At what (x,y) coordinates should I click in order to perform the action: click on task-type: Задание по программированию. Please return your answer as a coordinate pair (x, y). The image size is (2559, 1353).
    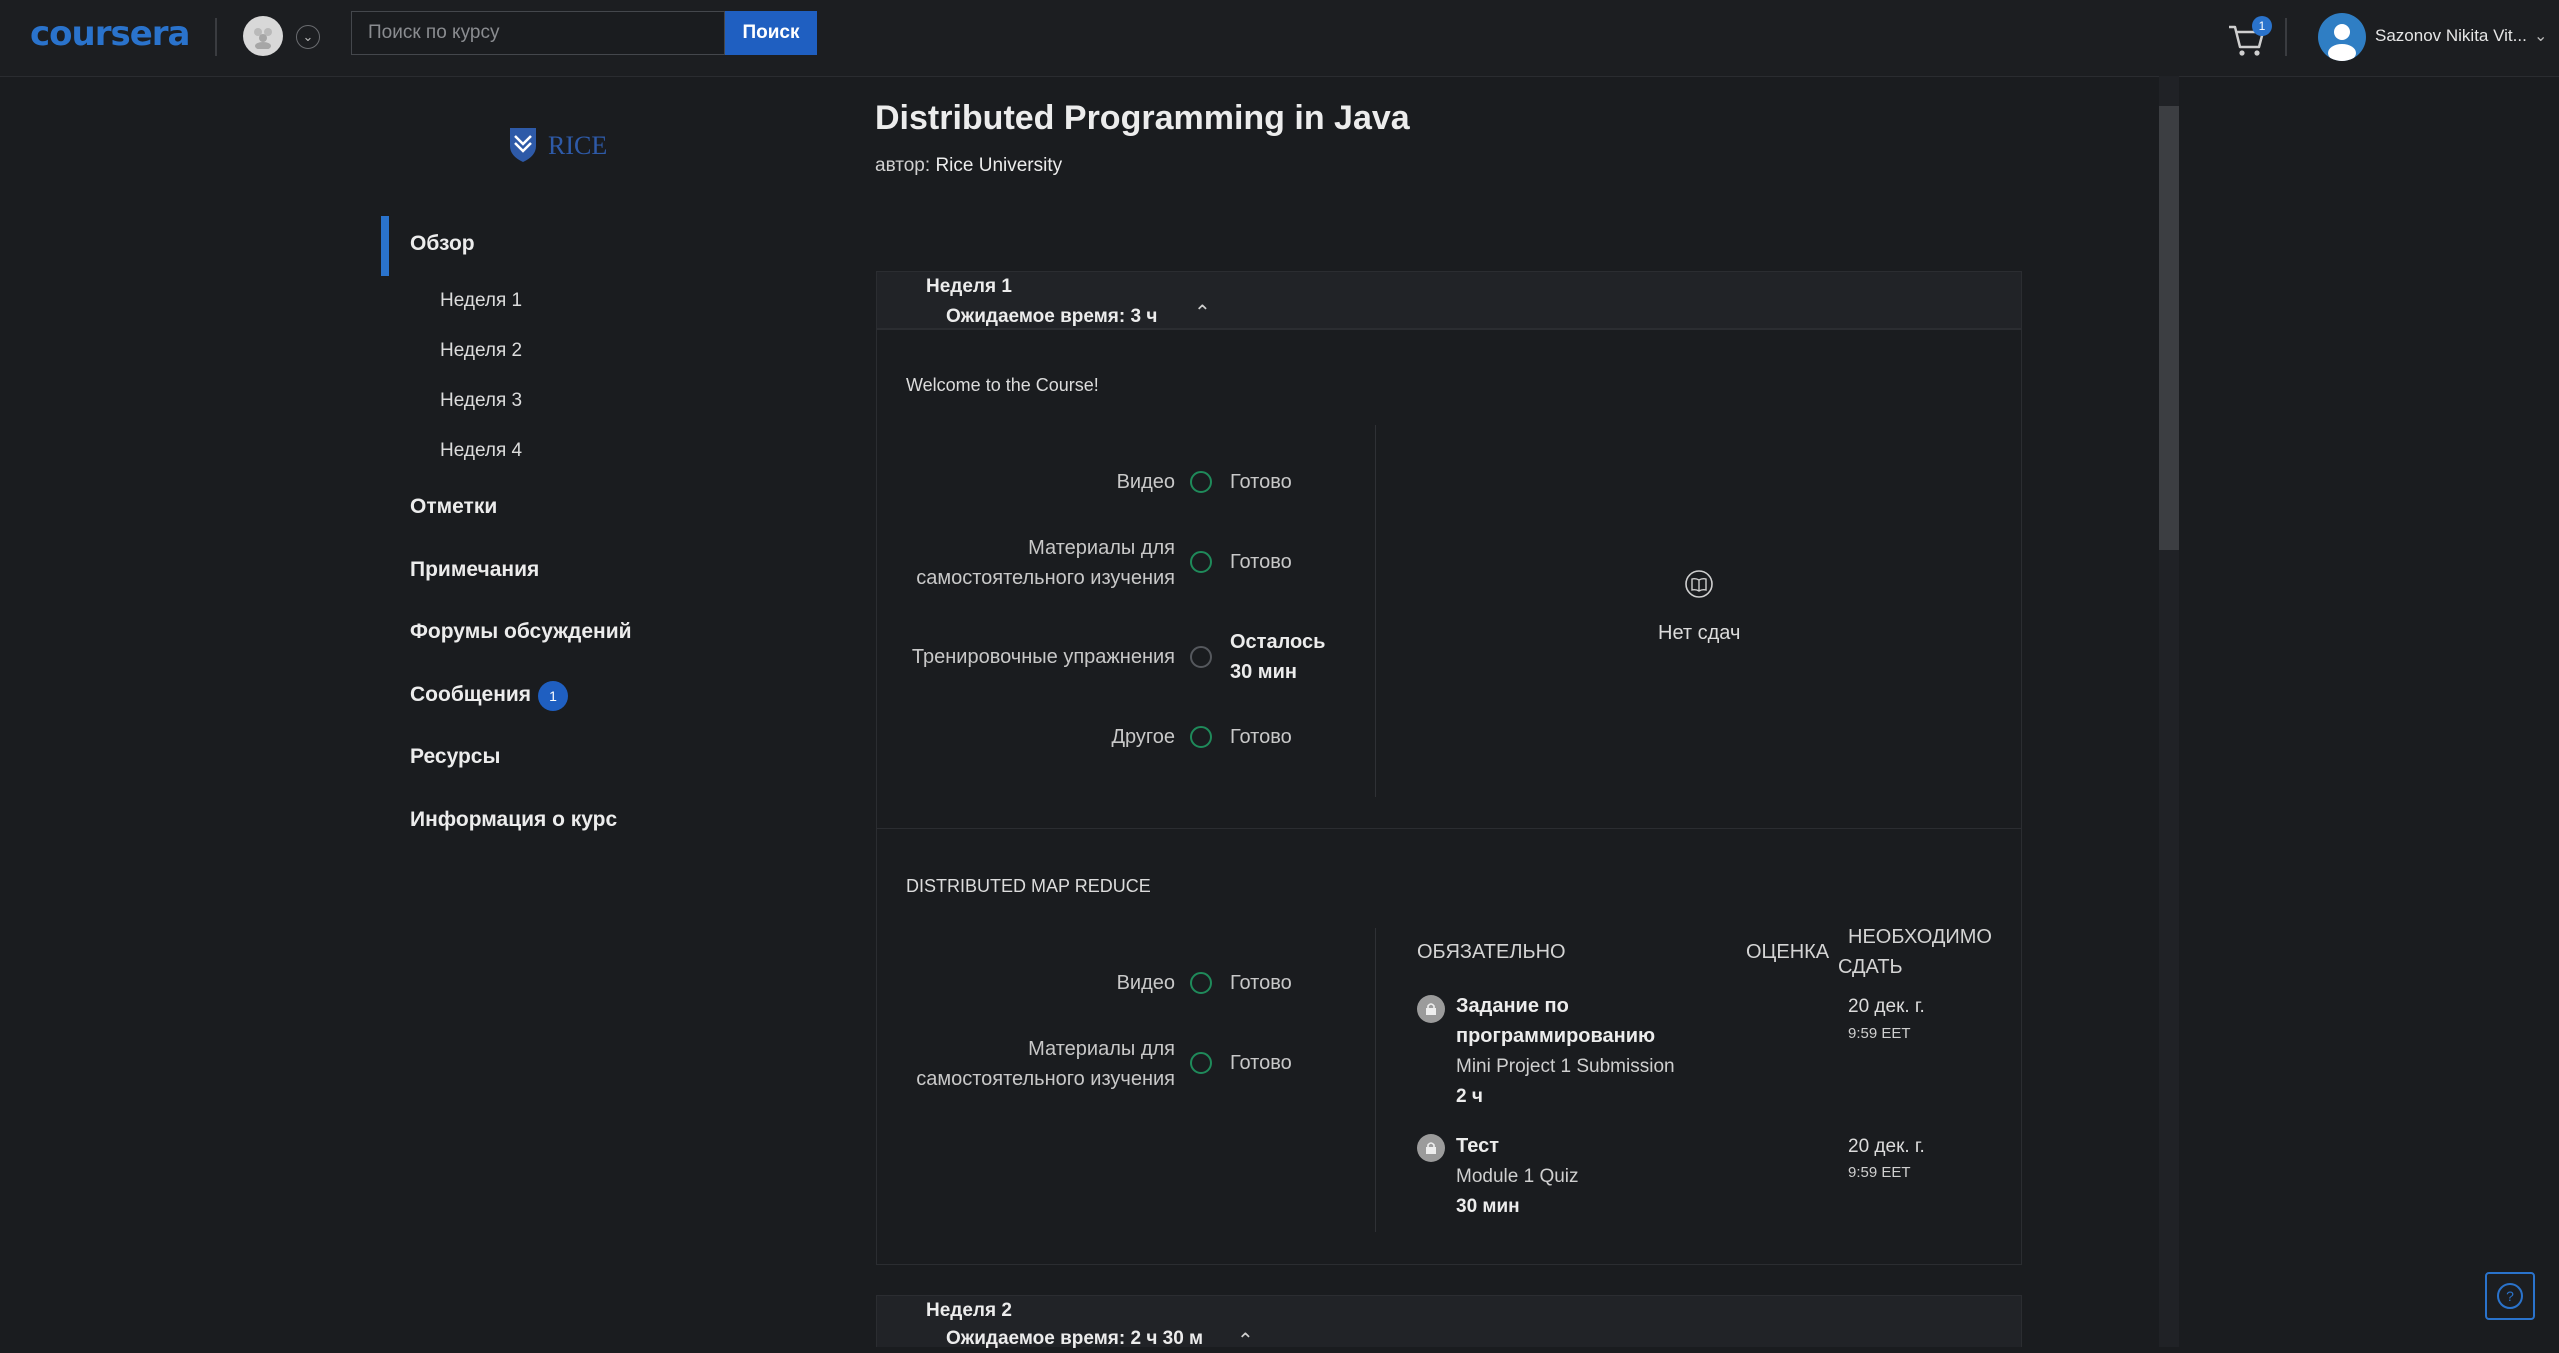
    Looking at the image, I should click on (1555, 1021).